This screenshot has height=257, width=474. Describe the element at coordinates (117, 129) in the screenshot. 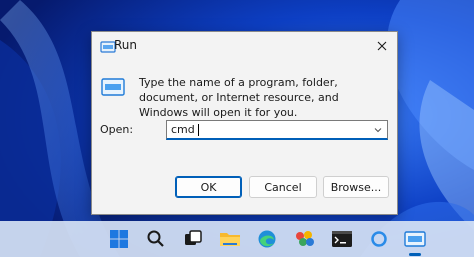

I see `open-label: Open:` at that location.